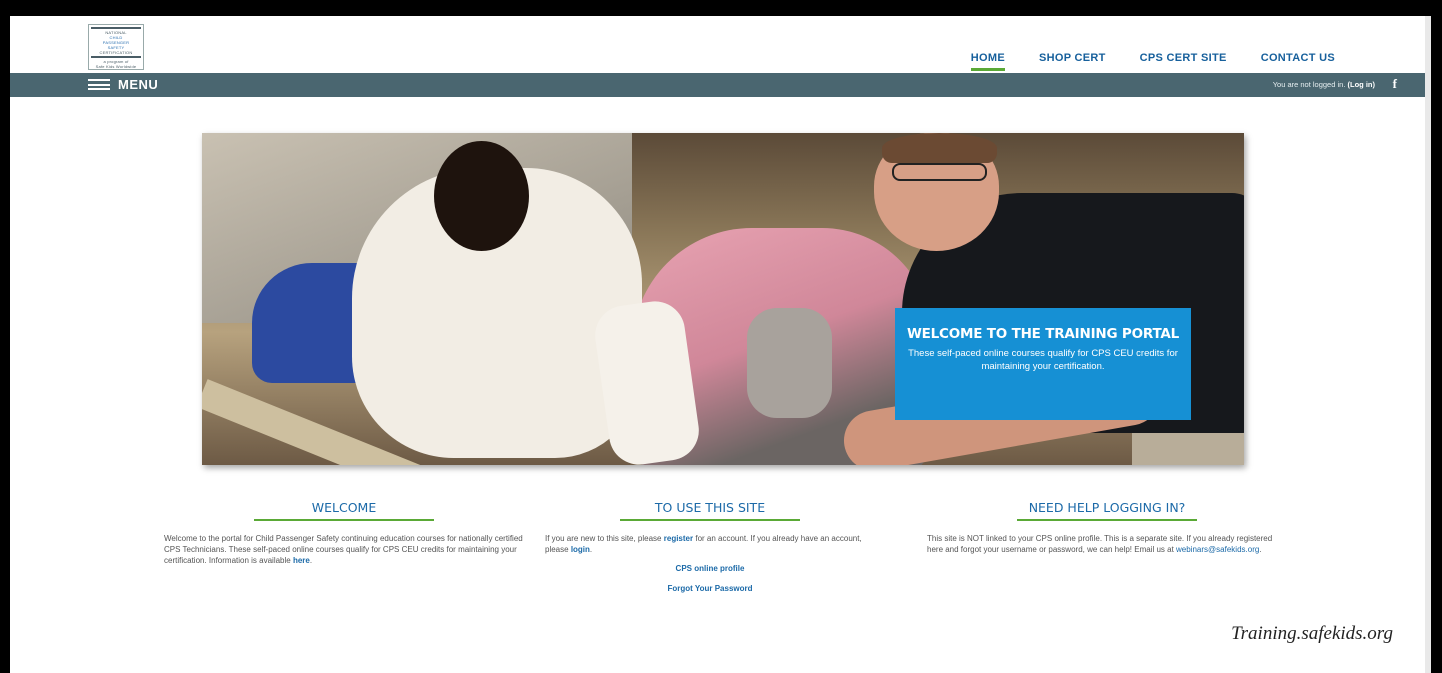 This screenshot has width=1442, height=673. I want to click on here-link: here, so click(301, 560).